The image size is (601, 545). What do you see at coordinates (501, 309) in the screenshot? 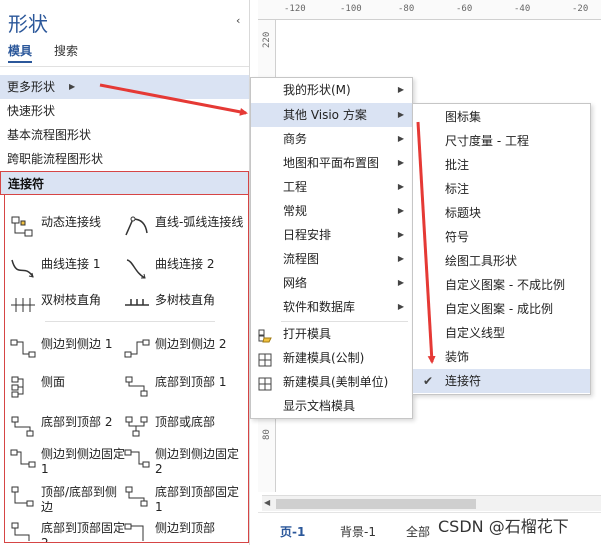
I see `menu-item-custom-patterns-scaled: 自定义图案 - 成比例` at bounding box center [501, 309].